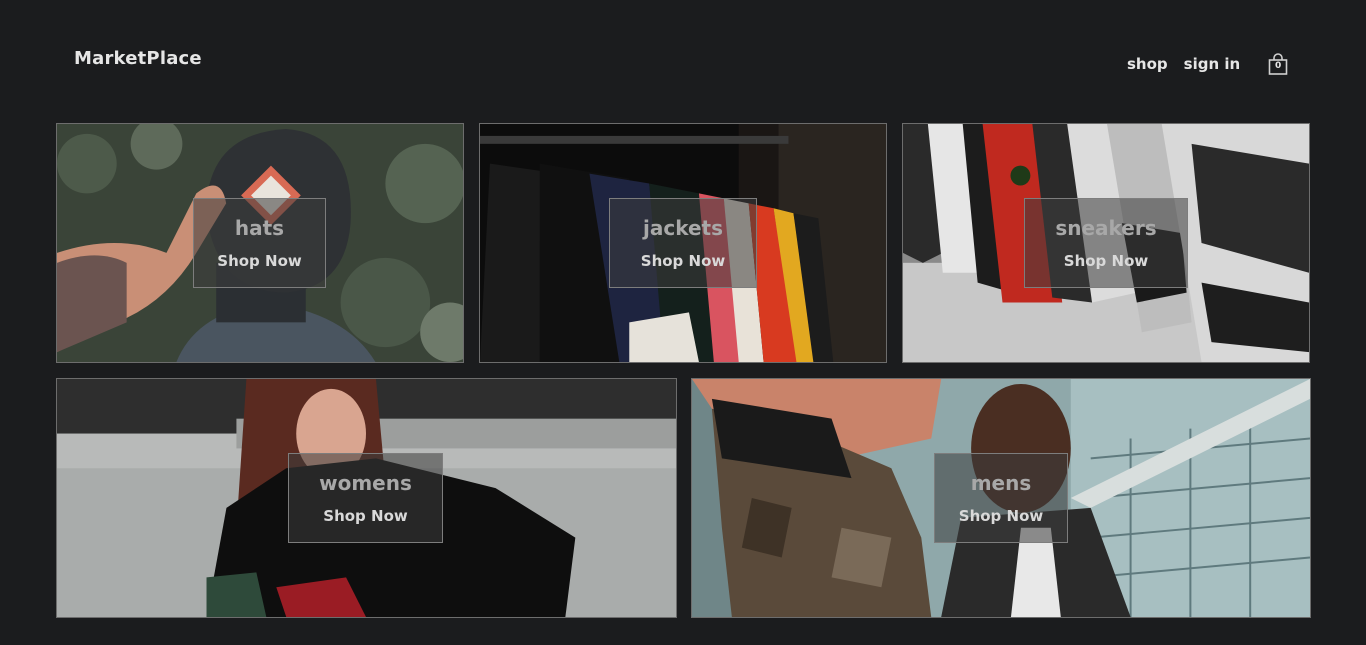 Image resolution: width=1366 pixels, height=645 pixels. Describe the element at coordinates (1106, 228) in the screenshot. I see `category-title: sneakers` at that location.